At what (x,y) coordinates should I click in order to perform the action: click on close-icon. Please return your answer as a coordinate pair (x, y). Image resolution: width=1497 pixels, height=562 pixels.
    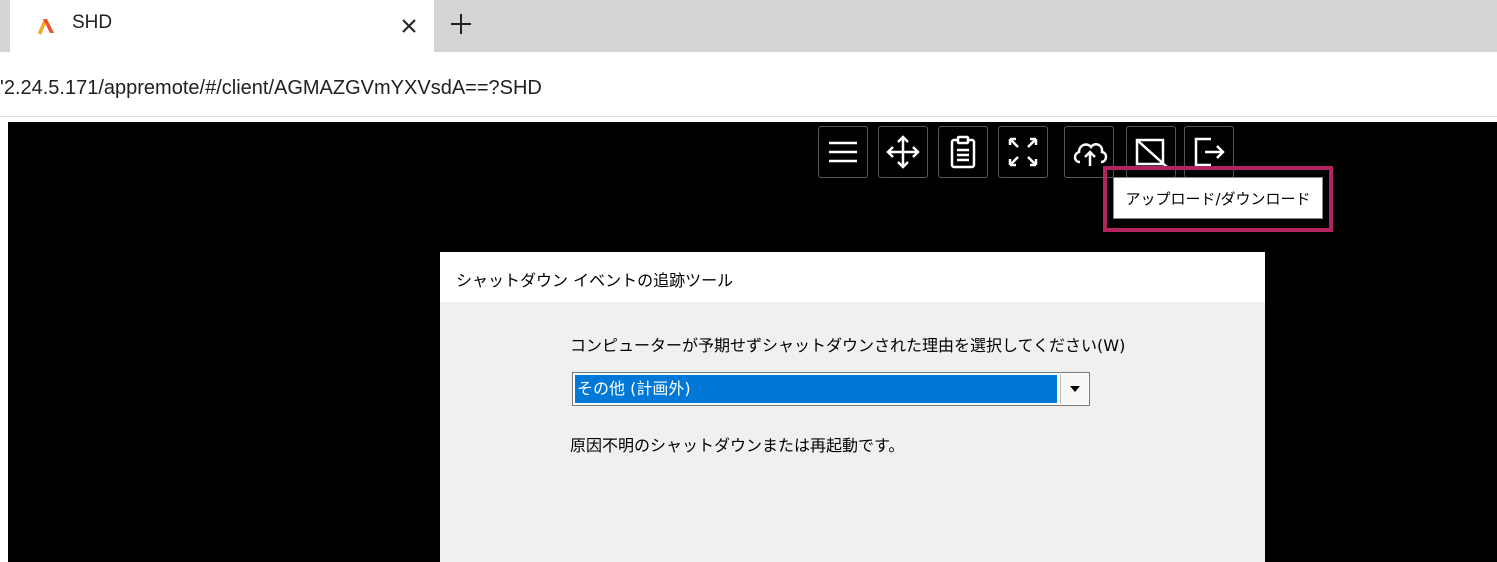
    Looking at the image, I should click on (409, 26).